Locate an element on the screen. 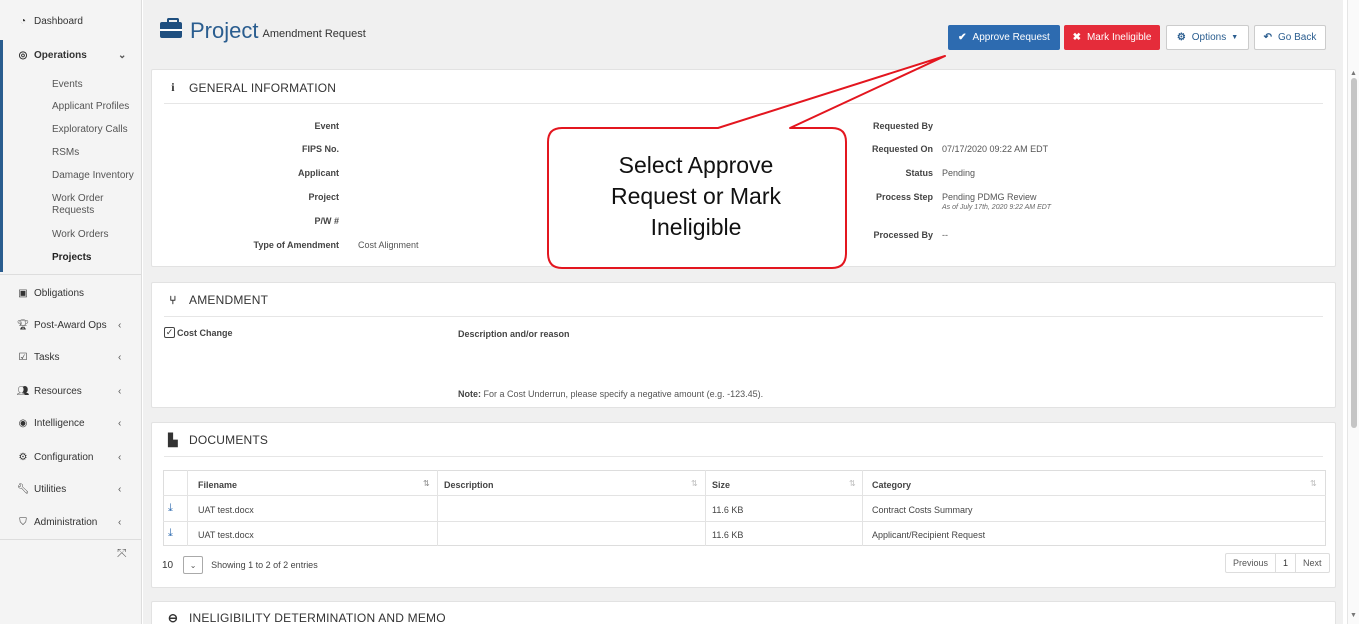  sidebar-item-obligations: ▣ Obligations is located at coordinates (70, 293).